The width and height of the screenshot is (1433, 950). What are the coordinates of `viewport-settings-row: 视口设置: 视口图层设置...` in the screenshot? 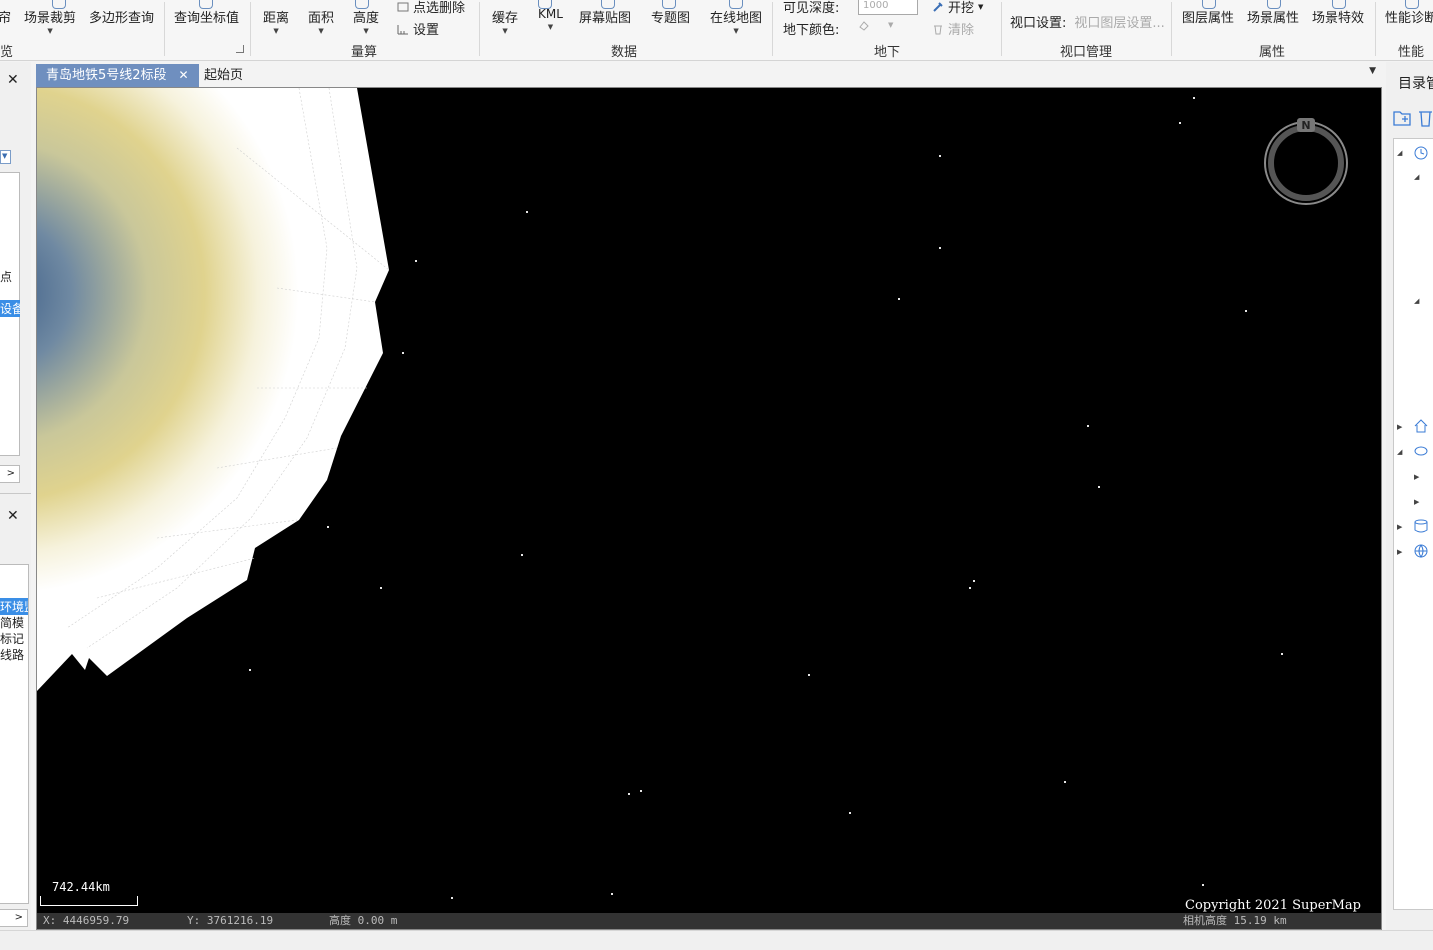 It's located at (1087, 21).